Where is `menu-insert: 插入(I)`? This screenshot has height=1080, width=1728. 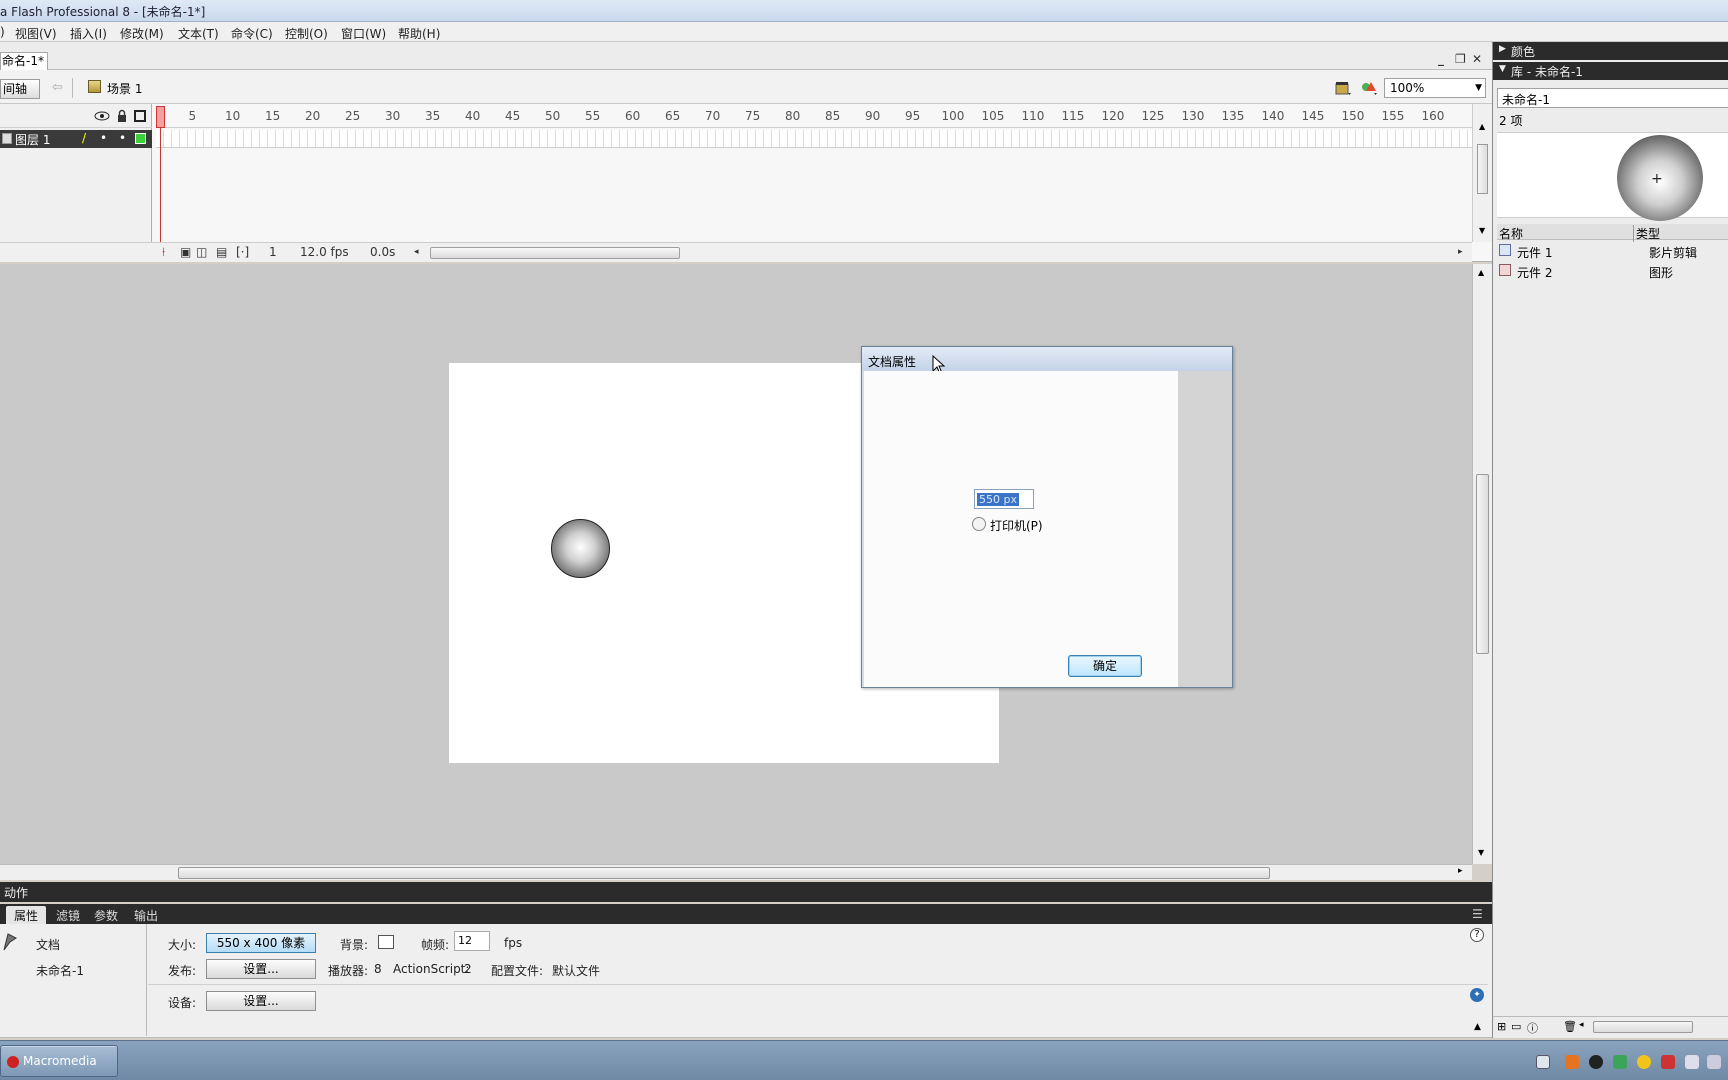
menu-insert: 插入(I) is located at coordinates (88, 33).